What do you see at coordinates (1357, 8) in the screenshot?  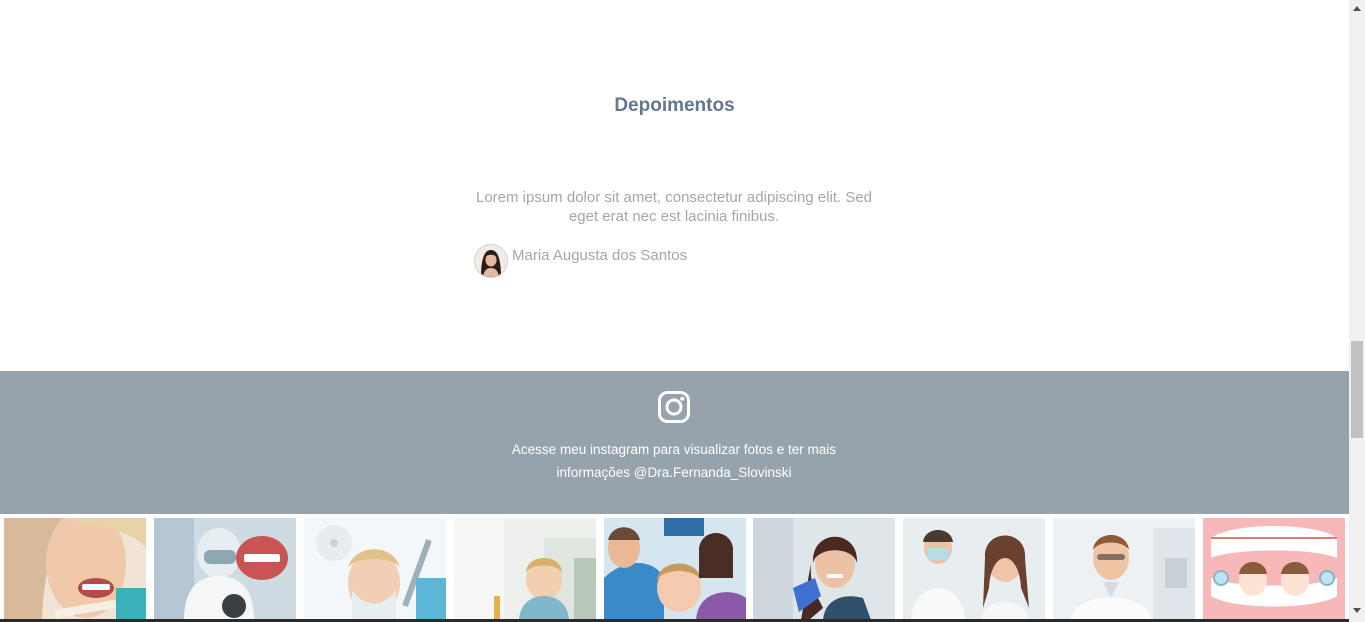 I see `scroll-up-arrow-icon` at bounding box center [1357, 8].